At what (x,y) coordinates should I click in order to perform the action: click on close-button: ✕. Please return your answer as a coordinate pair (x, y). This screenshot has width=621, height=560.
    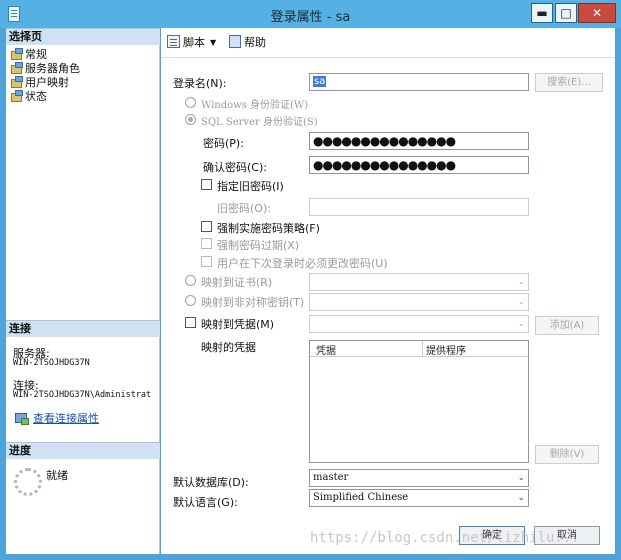
    Looking at the image, I should click on (597, 13).